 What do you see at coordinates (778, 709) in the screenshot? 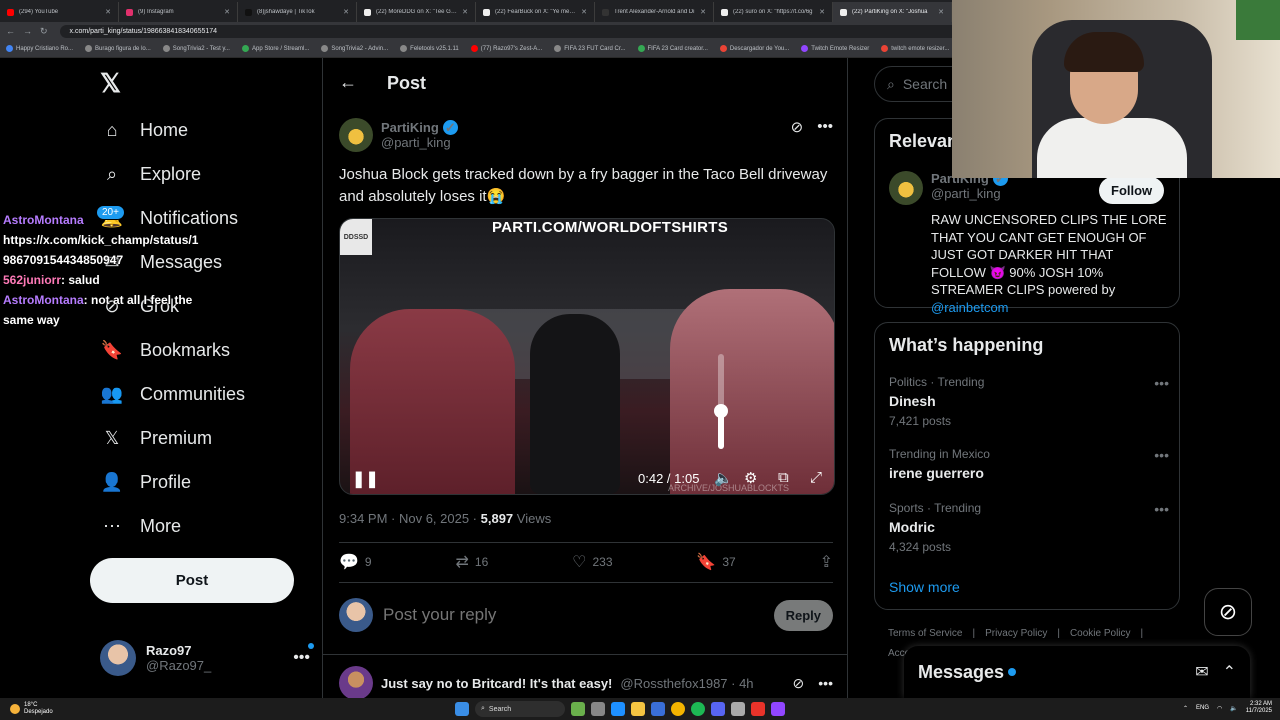
I see `twitch-icon` at bounding box center [778, 709].